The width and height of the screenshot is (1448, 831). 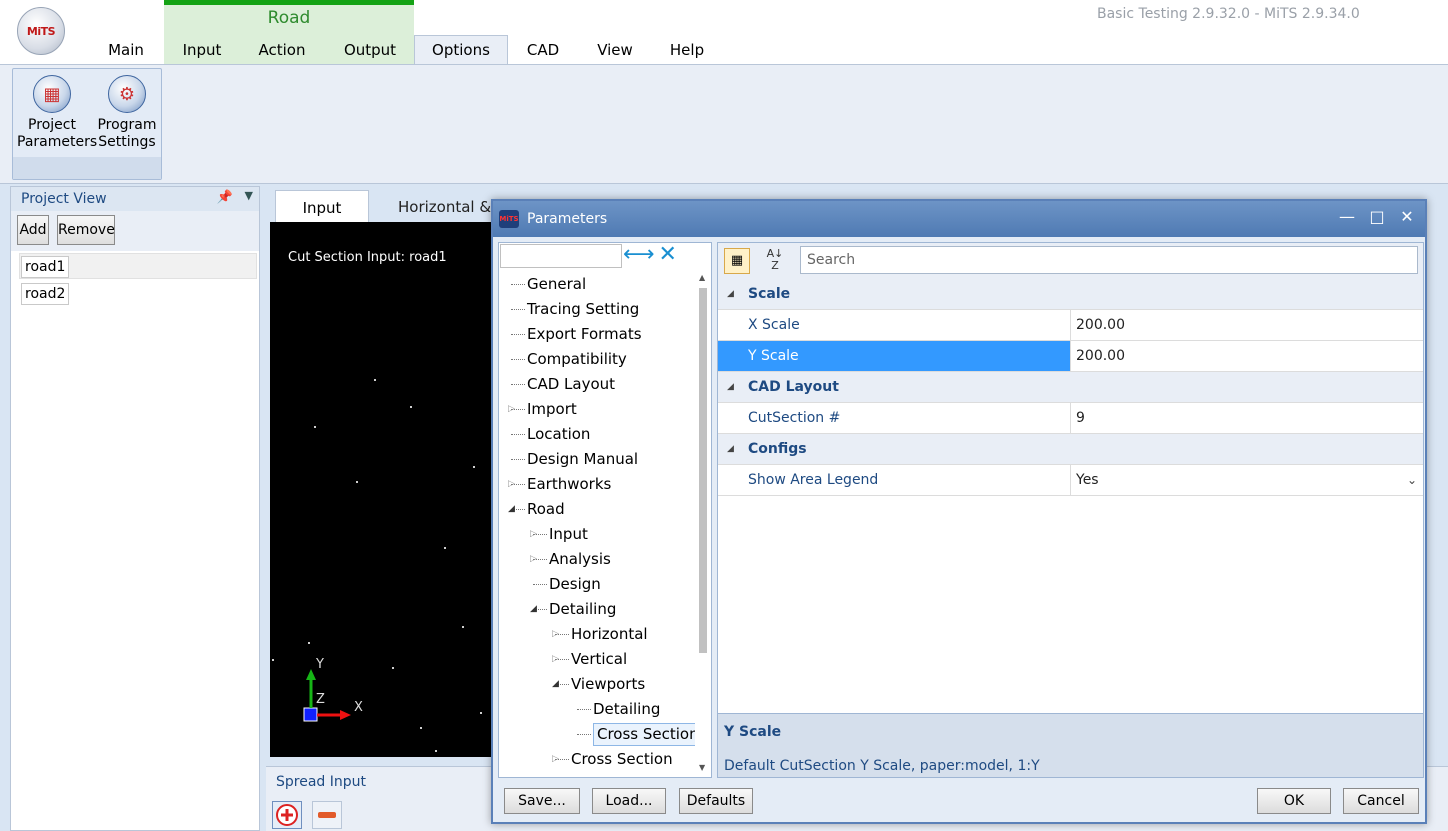 I want to click on scroll-down-icon: ▼, so click(x=702, y=767).